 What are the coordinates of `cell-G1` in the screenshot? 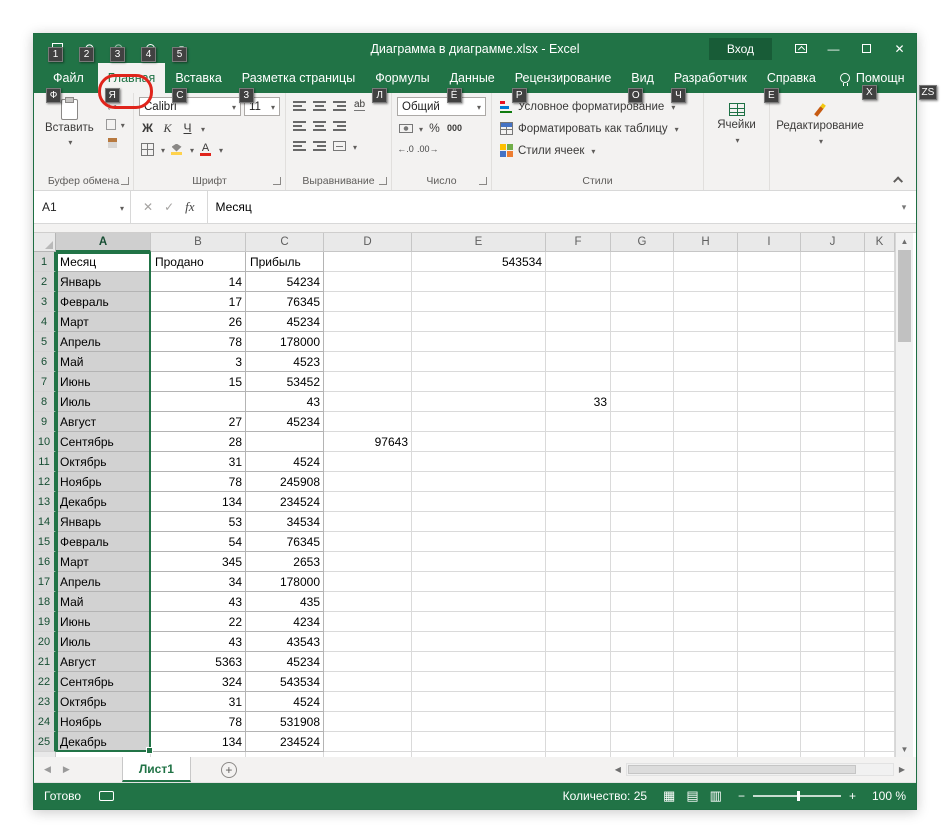 It's located at (642, 262).